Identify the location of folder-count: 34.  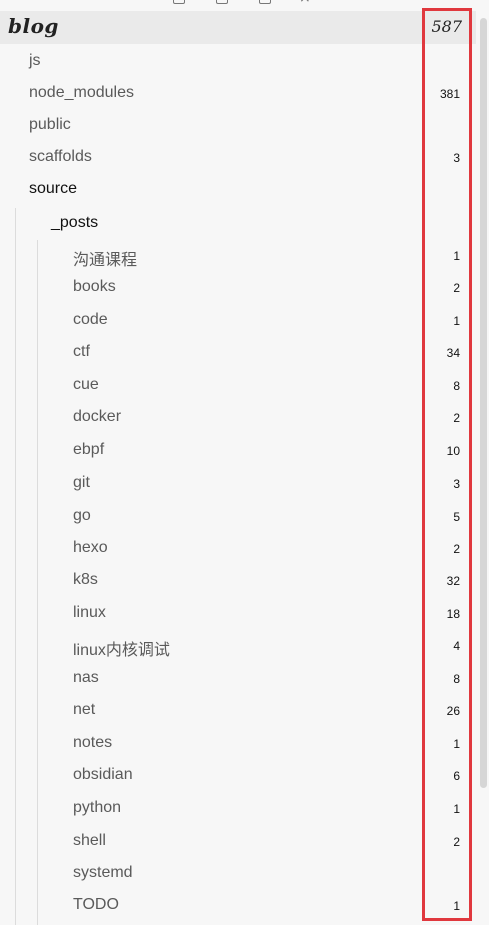
(453, 353).